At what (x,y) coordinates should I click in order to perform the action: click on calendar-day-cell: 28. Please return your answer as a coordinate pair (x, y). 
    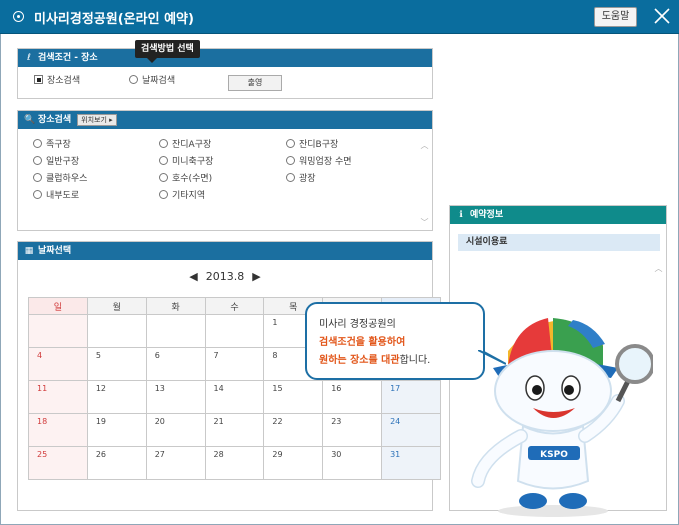
    Looking at the image, I should click on (234, 463).